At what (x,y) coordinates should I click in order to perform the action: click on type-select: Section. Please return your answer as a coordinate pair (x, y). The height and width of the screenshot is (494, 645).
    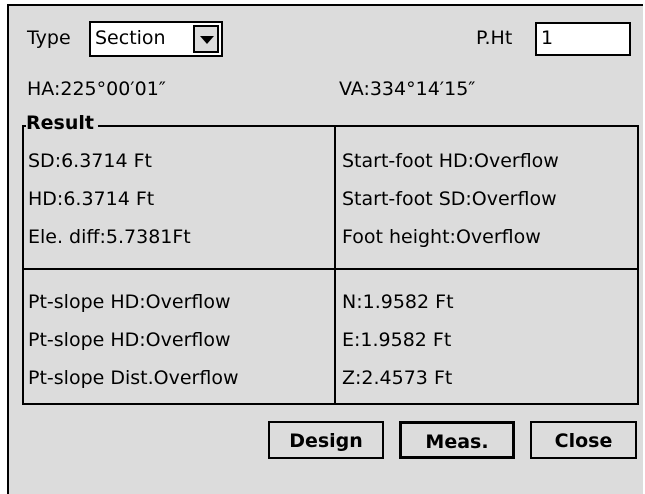
    Looking at the image, I should click on (156, 39).